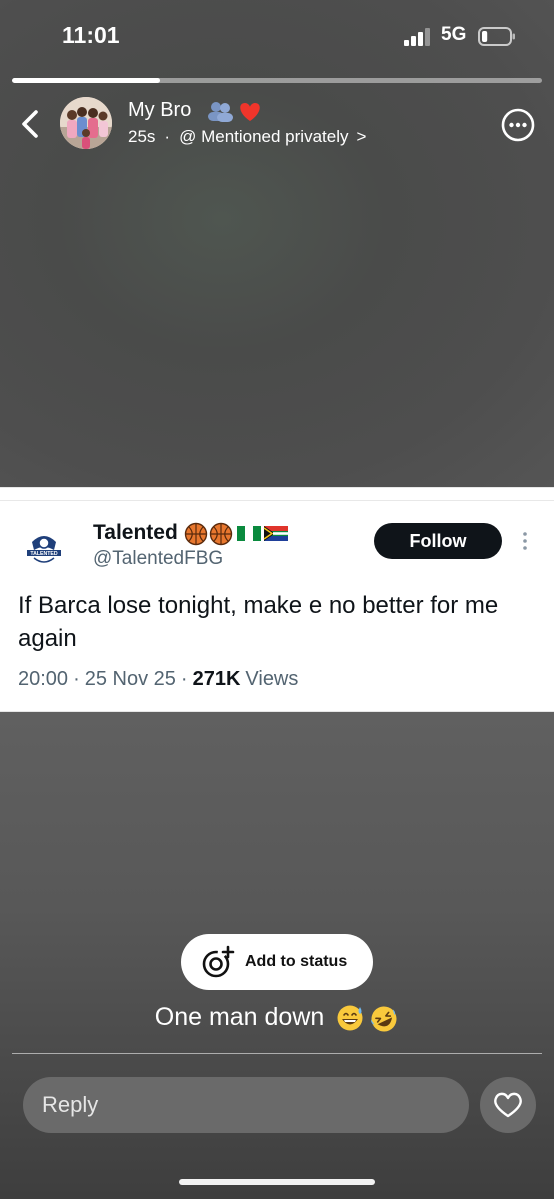 This screenshot has height=1199, width=554. Describe the element at coordinates (130, 679) in the screenshot. I see `tweet-date: 25 Nov 25` at that location.